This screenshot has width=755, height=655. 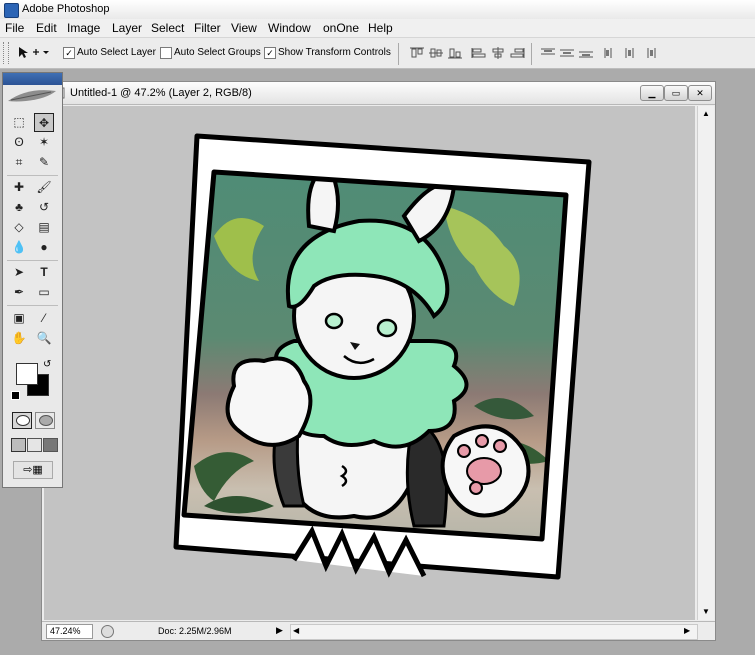 I want to click on move-tool-icon: ✥, so click(x=44, y=122).